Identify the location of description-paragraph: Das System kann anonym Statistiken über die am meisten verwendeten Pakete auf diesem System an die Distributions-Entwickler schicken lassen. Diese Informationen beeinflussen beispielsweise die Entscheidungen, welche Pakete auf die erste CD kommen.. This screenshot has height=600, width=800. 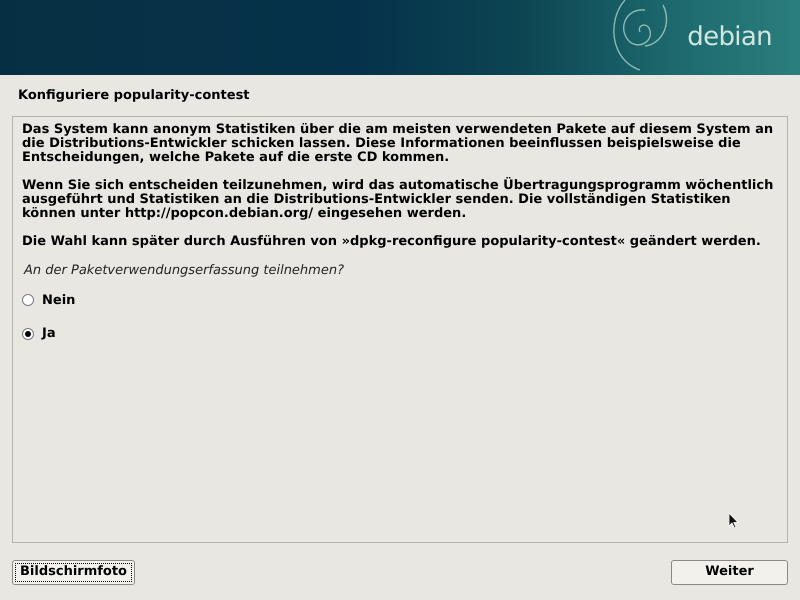
(398, 143).